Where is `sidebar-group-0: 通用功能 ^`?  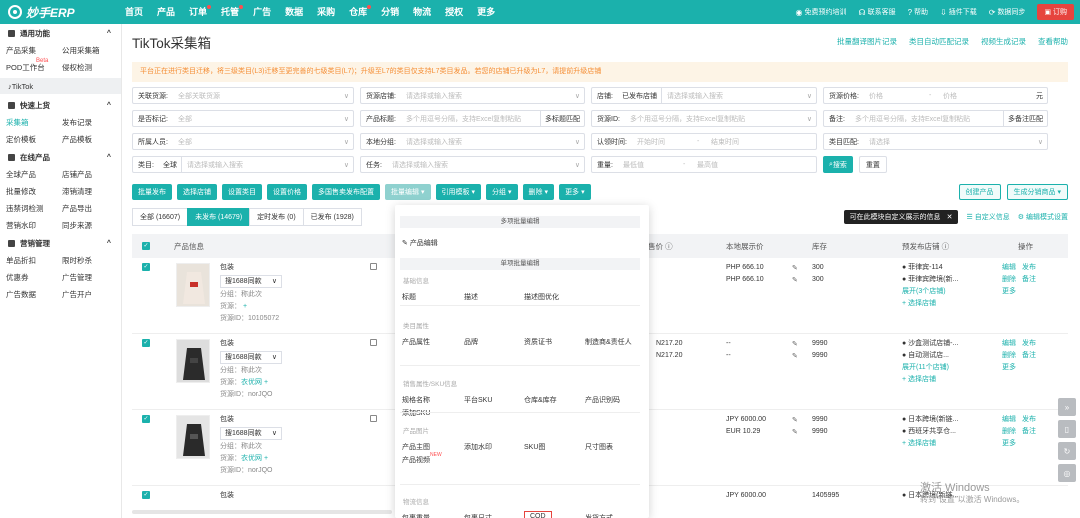 sidebar-group-0: 通用功能 ^ is located at coordinates (60, 33).